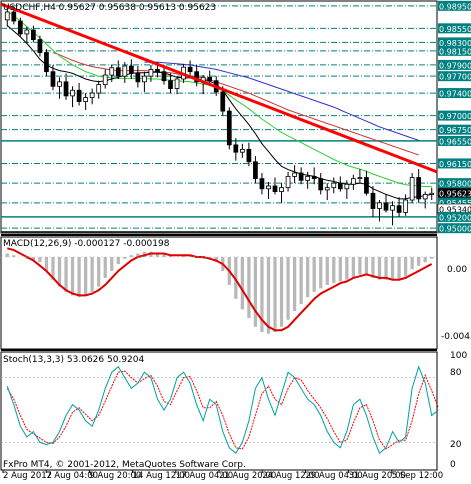 This screenshot has width=471, height=484. Describe the element at coordinates (455, 77) in the screenshot. I see `price-tag-text: 0.97700` at that location.